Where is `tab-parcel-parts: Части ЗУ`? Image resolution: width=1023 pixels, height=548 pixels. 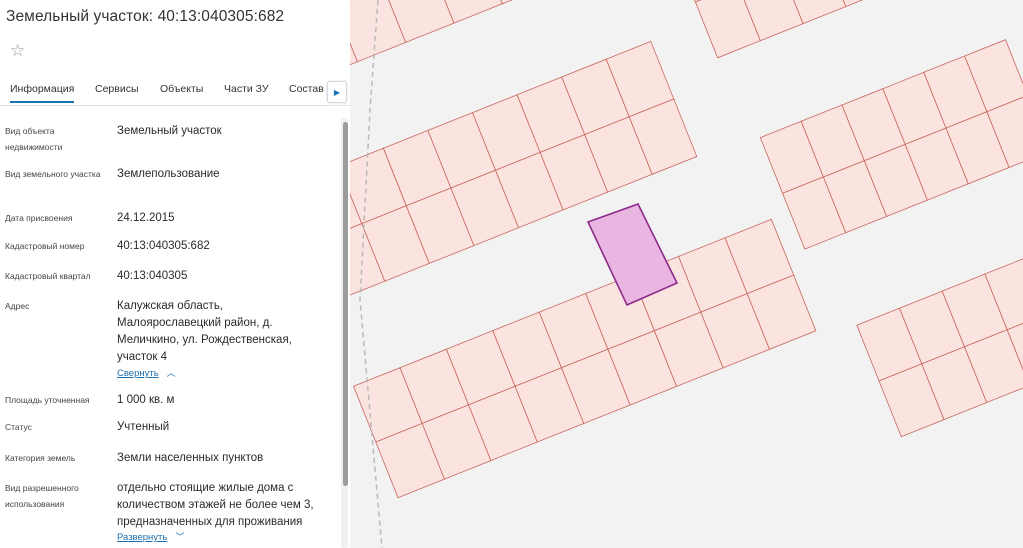
tab-parcel-parts: Части ЗУ is located at coordinates (246, 89).